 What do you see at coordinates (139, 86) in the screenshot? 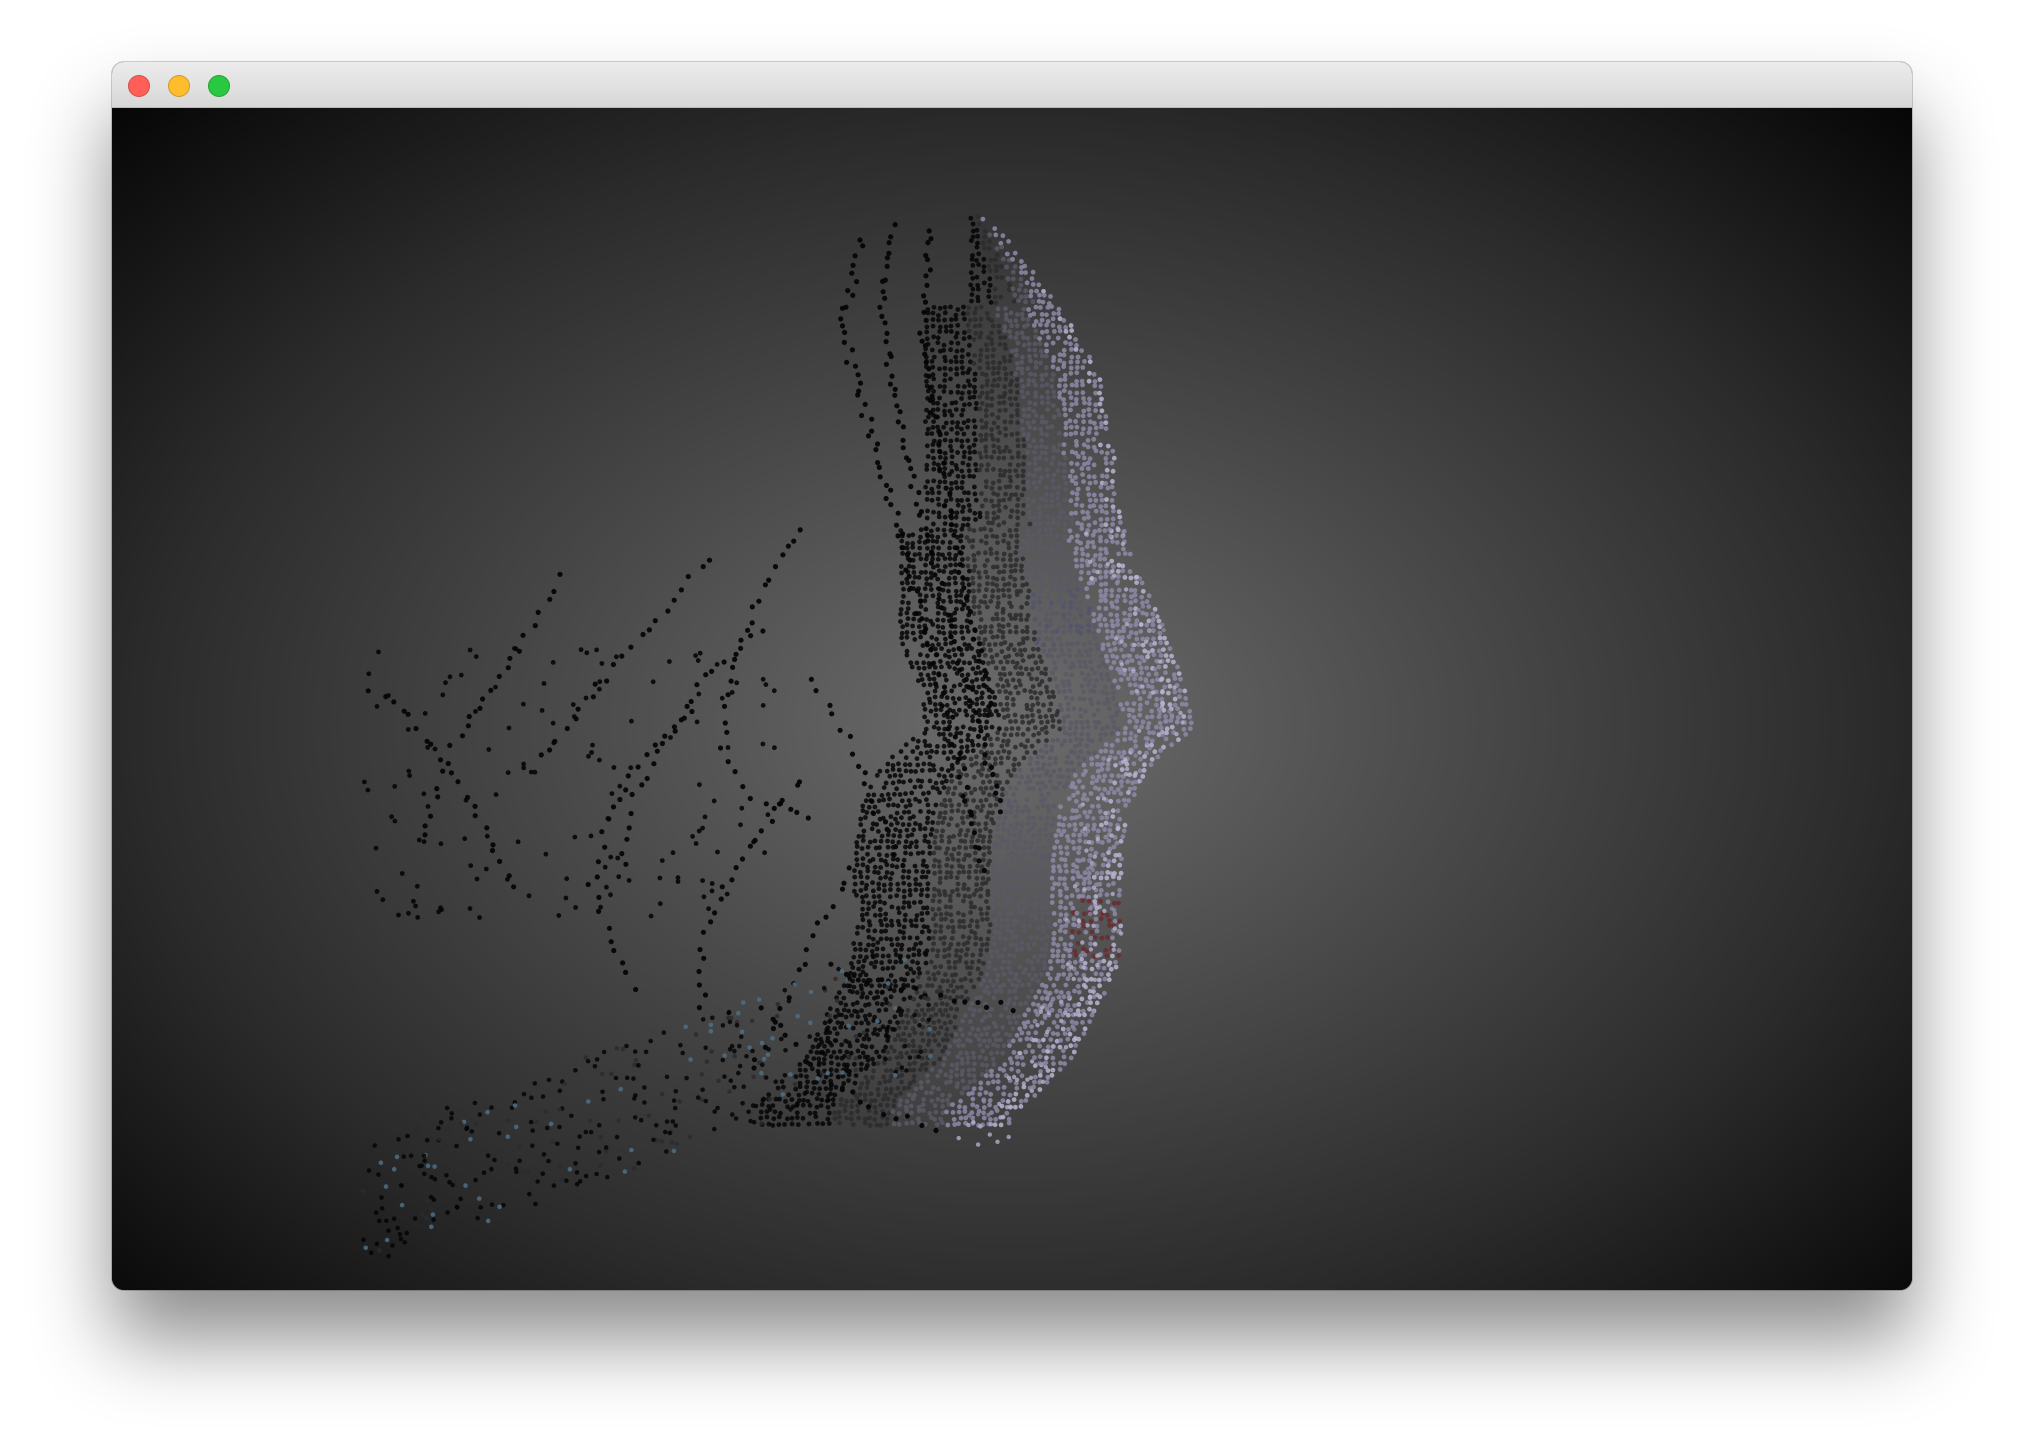
I see `close-window-button` at bounding box center [139, 86].